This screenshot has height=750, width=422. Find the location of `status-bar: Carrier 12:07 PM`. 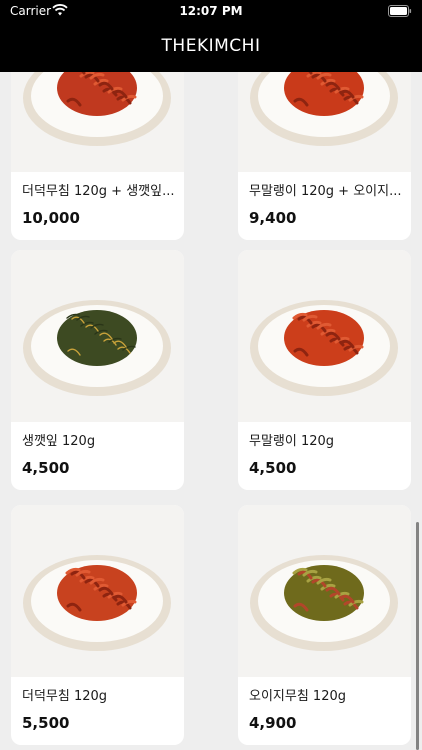

status-bar: Carrier 12:07 PM is located at coordinates (211, 12).